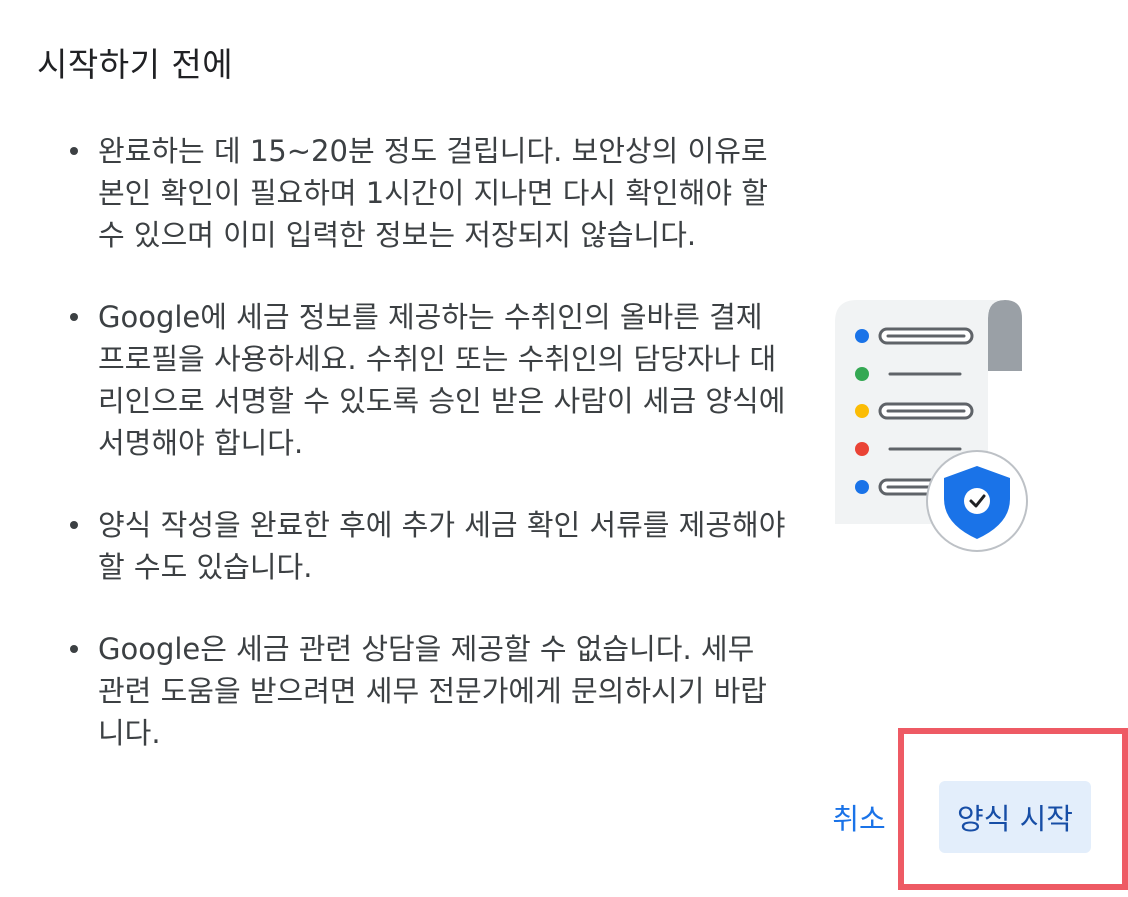  What do you see at coordinates (859, 817) in the screenshot?
I see `cancel-button: 취소` at bounding box center [859, 817].